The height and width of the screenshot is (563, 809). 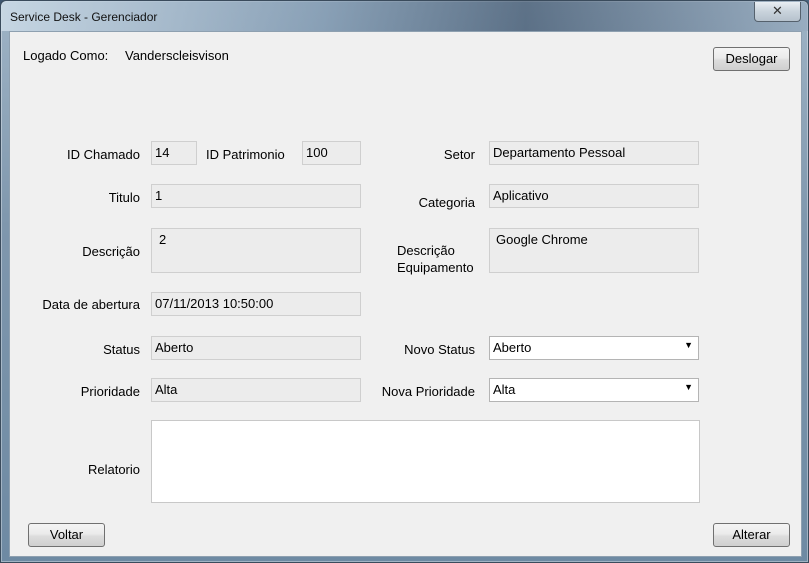 What do you see at coordinates (435, 267) in the screenshot?
I see `descricao-equipamento-label-line2: Equipamento` at bounding box center [435, 267].